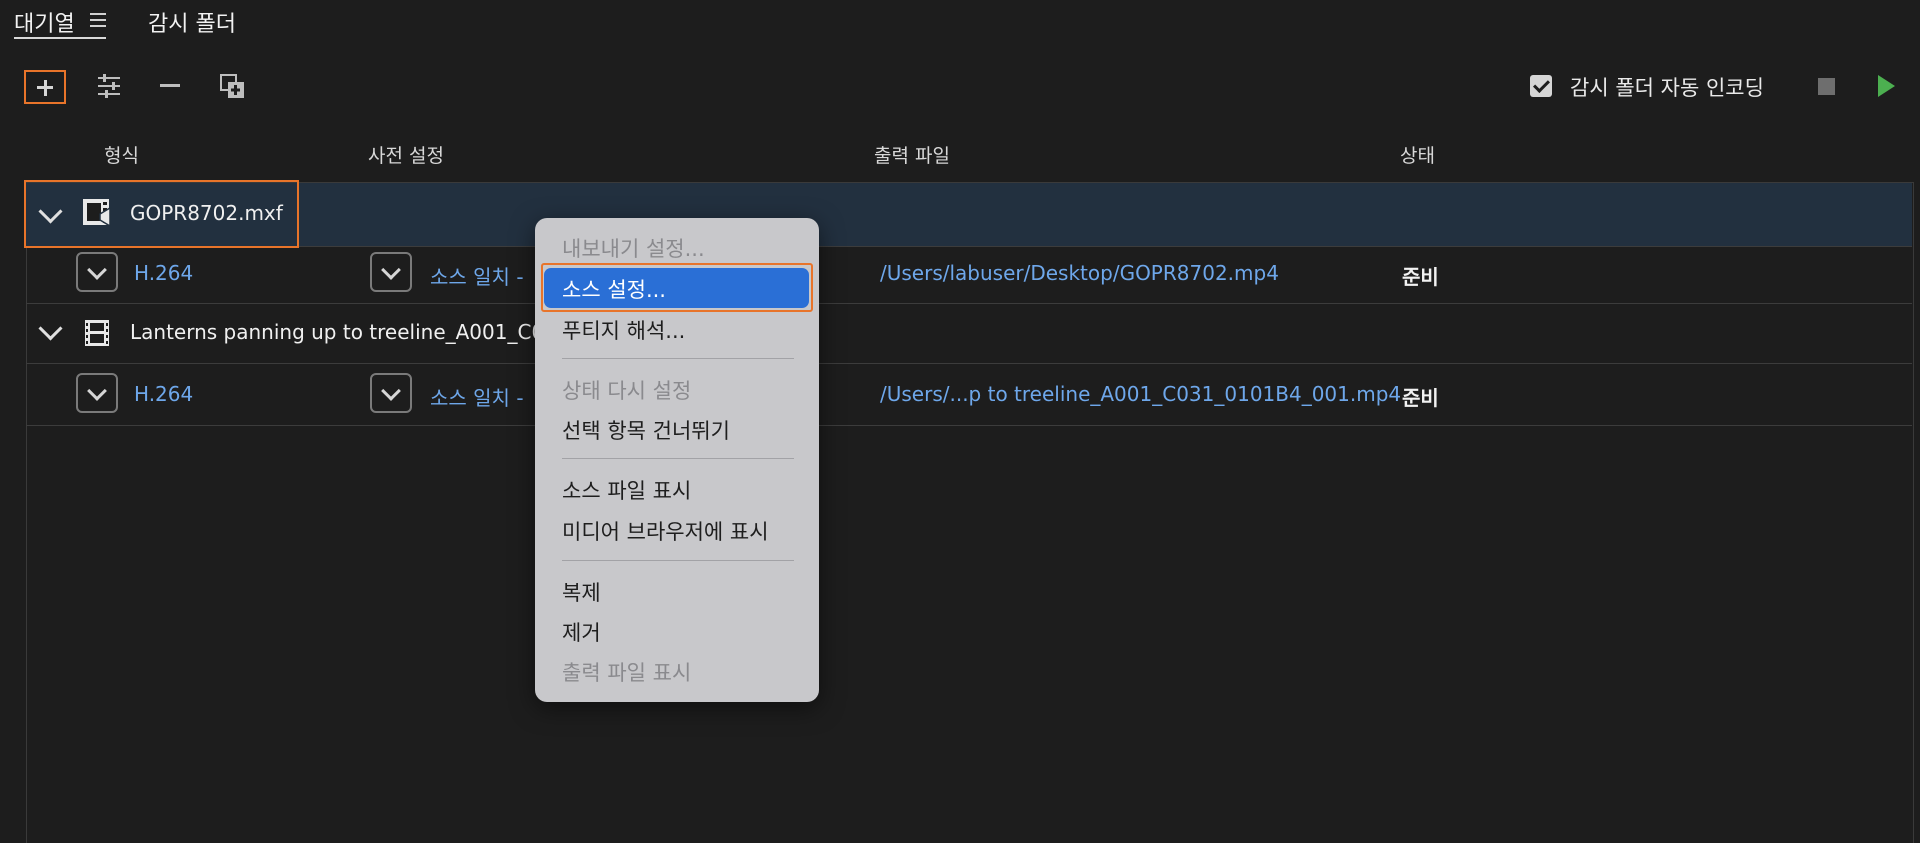  What do you see at coordinates (1079, 273) in the screenshot?
I see `output-file-link: /Users/labuser/Desktop/GOPR8702.mp4` at bounding box center [1079, 273].